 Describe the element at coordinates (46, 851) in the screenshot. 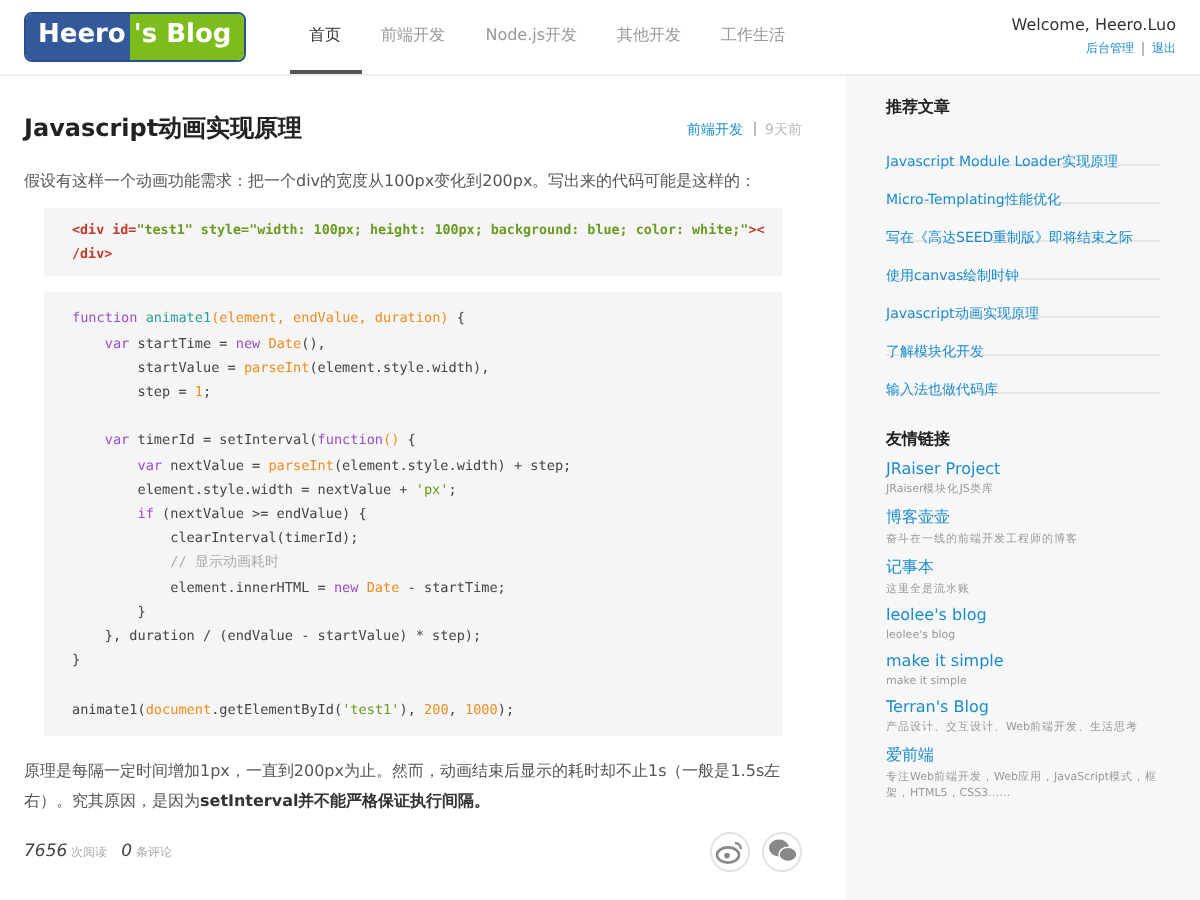

I see `read-count: 7656` at that location.